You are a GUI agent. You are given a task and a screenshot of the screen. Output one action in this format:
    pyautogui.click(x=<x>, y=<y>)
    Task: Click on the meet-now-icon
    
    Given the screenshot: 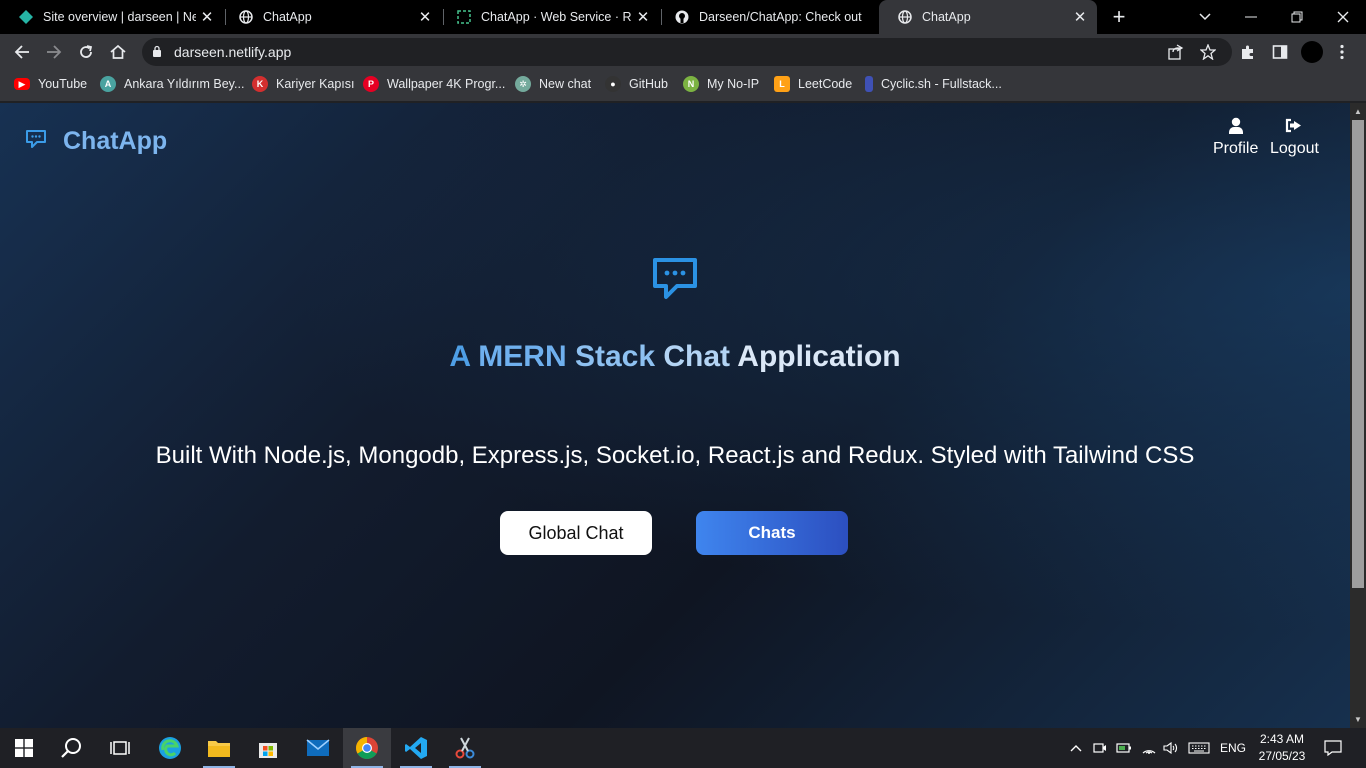 What is the action you would take?
    pyautogui.click(x=1100, y=748)
    